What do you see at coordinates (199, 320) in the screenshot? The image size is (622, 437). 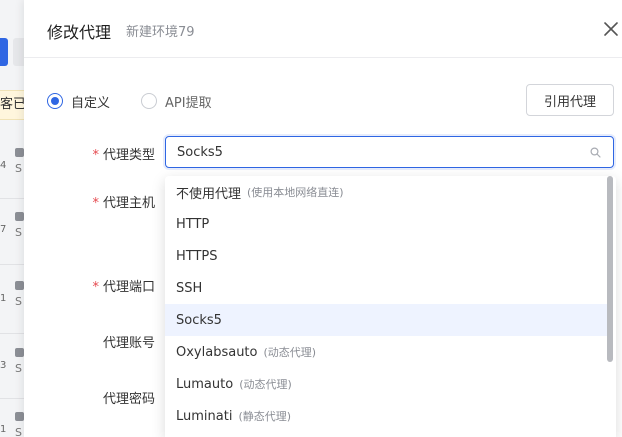 I see `option-label: Socks5` at bounding box center [199, 320].